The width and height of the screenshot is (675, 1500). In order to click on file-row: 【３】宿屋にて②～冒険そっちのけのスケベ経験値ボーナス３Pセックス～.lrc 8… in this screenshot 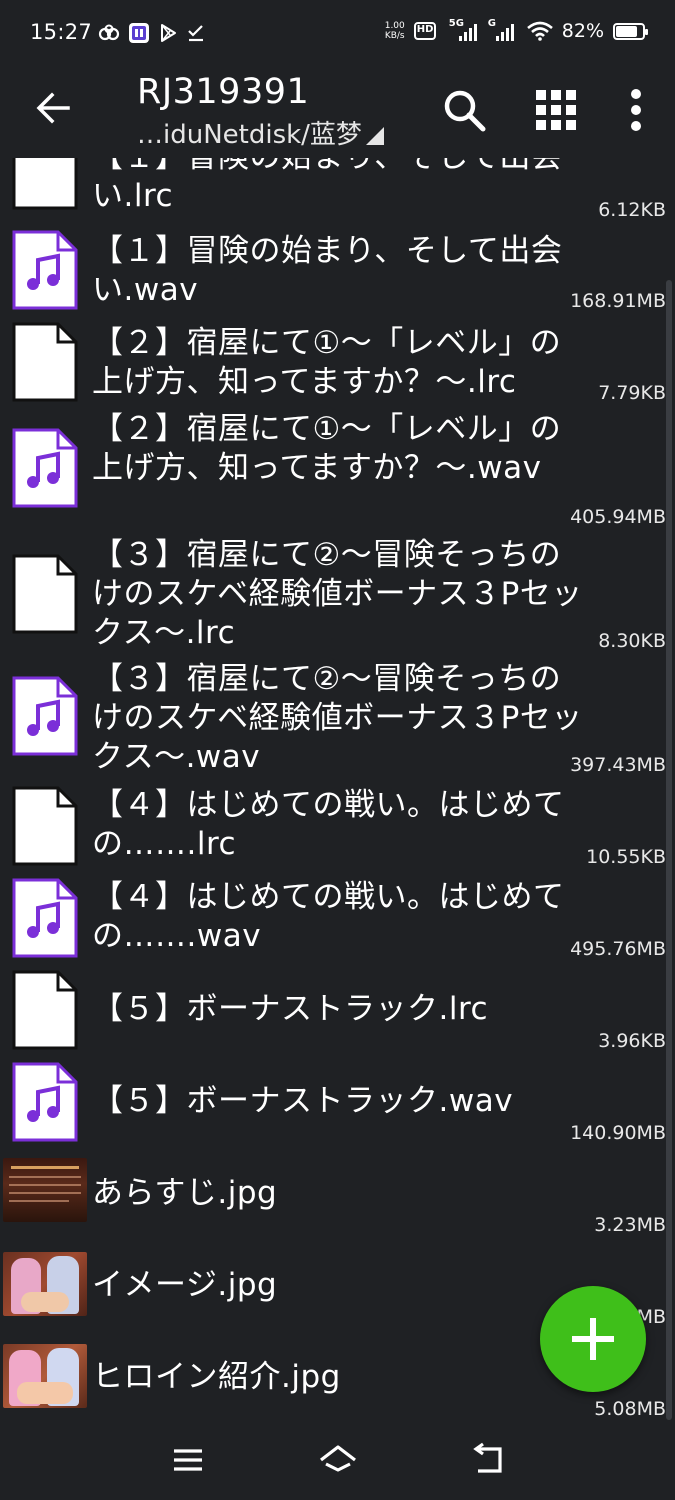, I will do `click(334, 594)`.